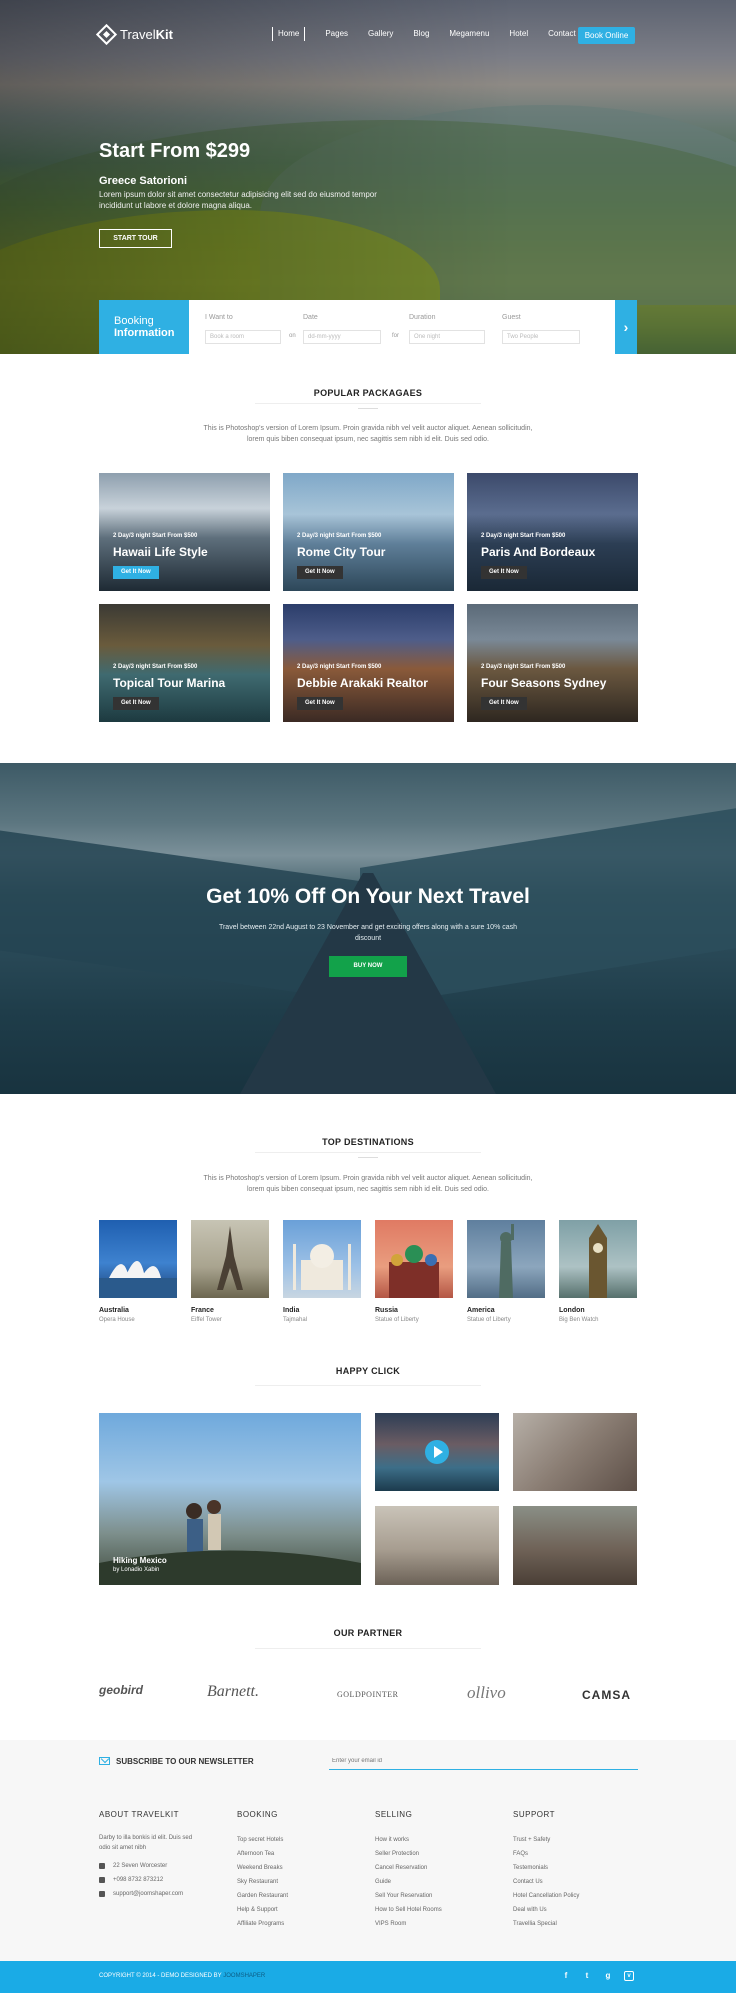 The height and width of the screenshot is (1993, 736). What do you see at coordinates (102, 1894) in the screenshot?
I see `email-icon` at bounding box center [102, 1894].